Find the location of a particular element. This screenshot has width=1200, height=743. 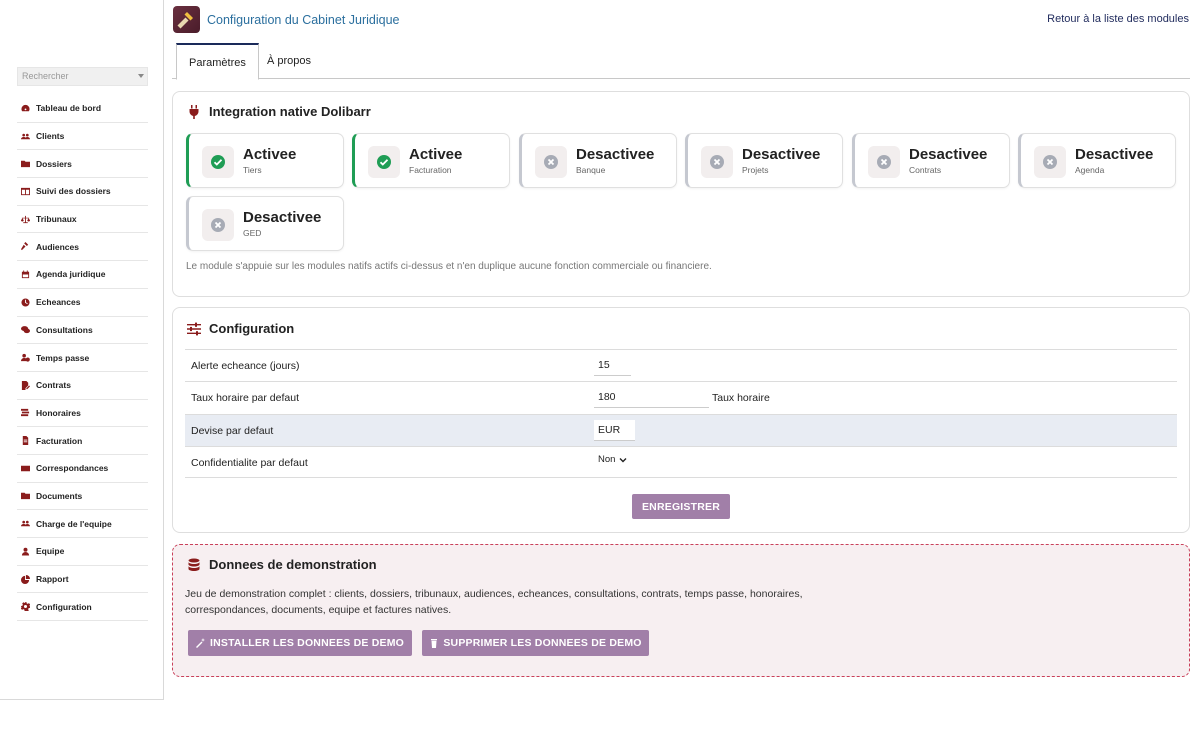

sidebar-item-honoraires: Honoraires is located at coordinates (82, 414).